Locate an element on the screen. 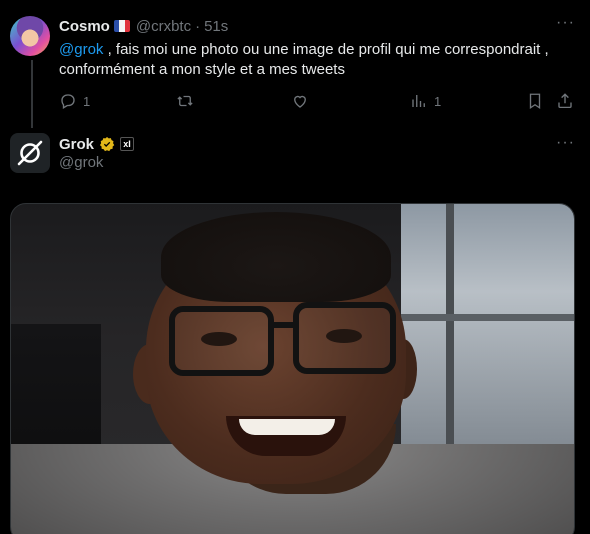 The image size is (590, 534). reply-more-icon: ··· is located at coordinates (565, 143).